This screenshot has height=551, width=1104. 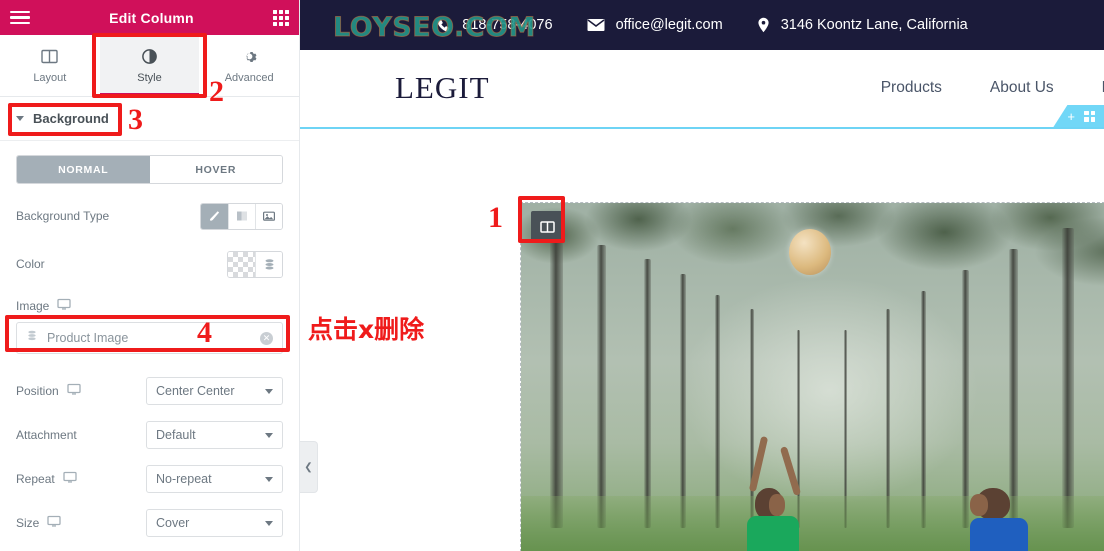 What do you see at coordinates (281, 17) in the screenshot?
I see `grid-icon` at bounding box center [281, 17].